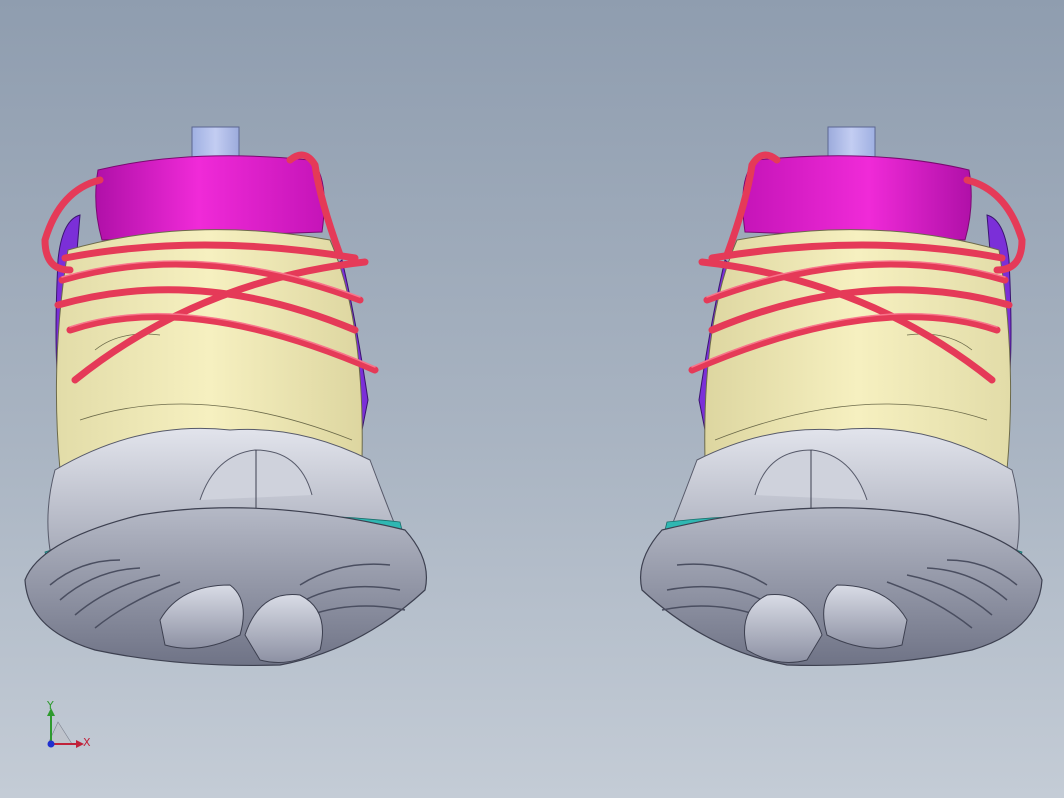 Image resolution: width=1064 pixels, height=798 pixels. What do you see at coordinates (50, 705) in the screenshot?
I see `y-axis-label: Y` at bounding box center [50, 705].